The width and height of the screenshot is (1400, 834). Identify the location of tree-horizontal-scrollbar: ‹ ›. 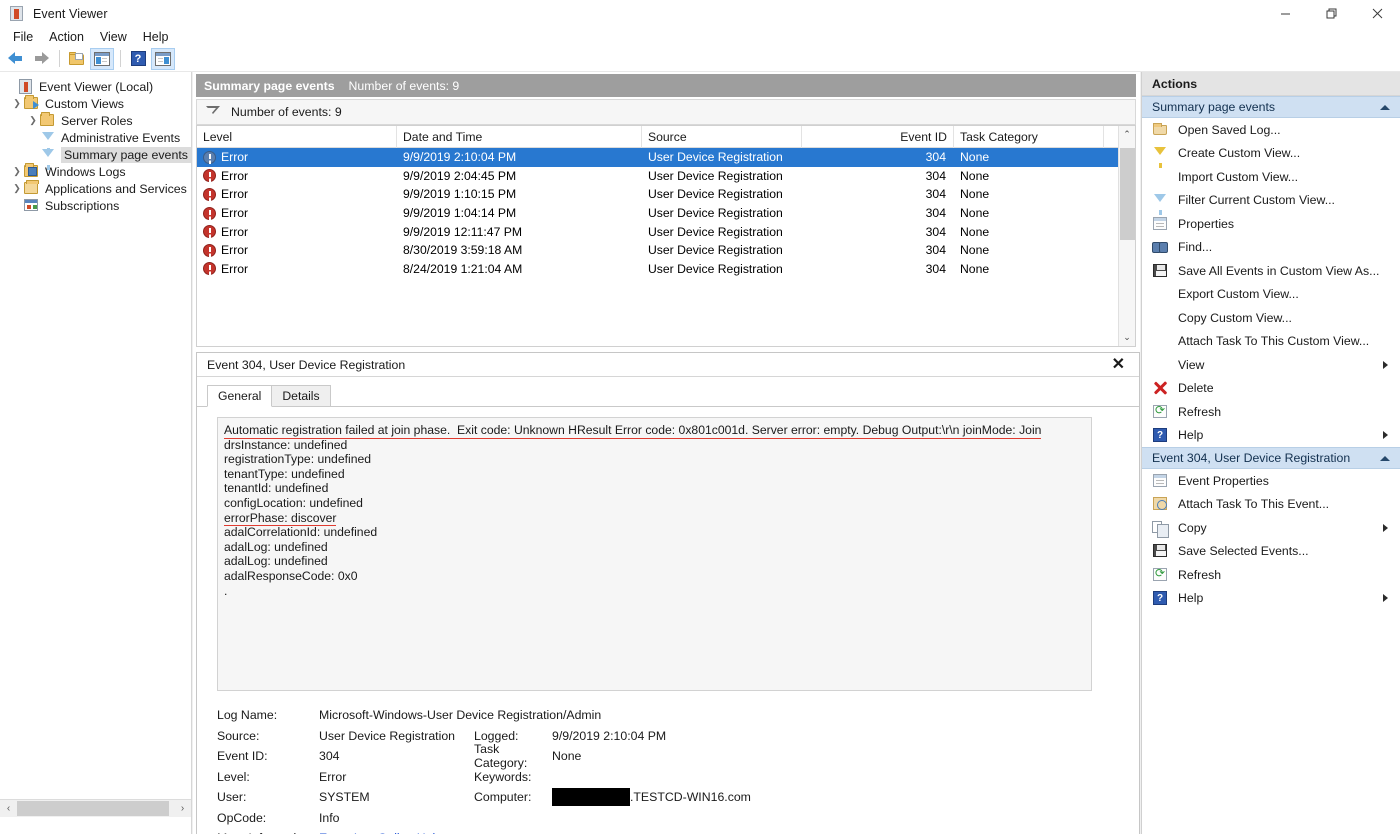
(95, 808).